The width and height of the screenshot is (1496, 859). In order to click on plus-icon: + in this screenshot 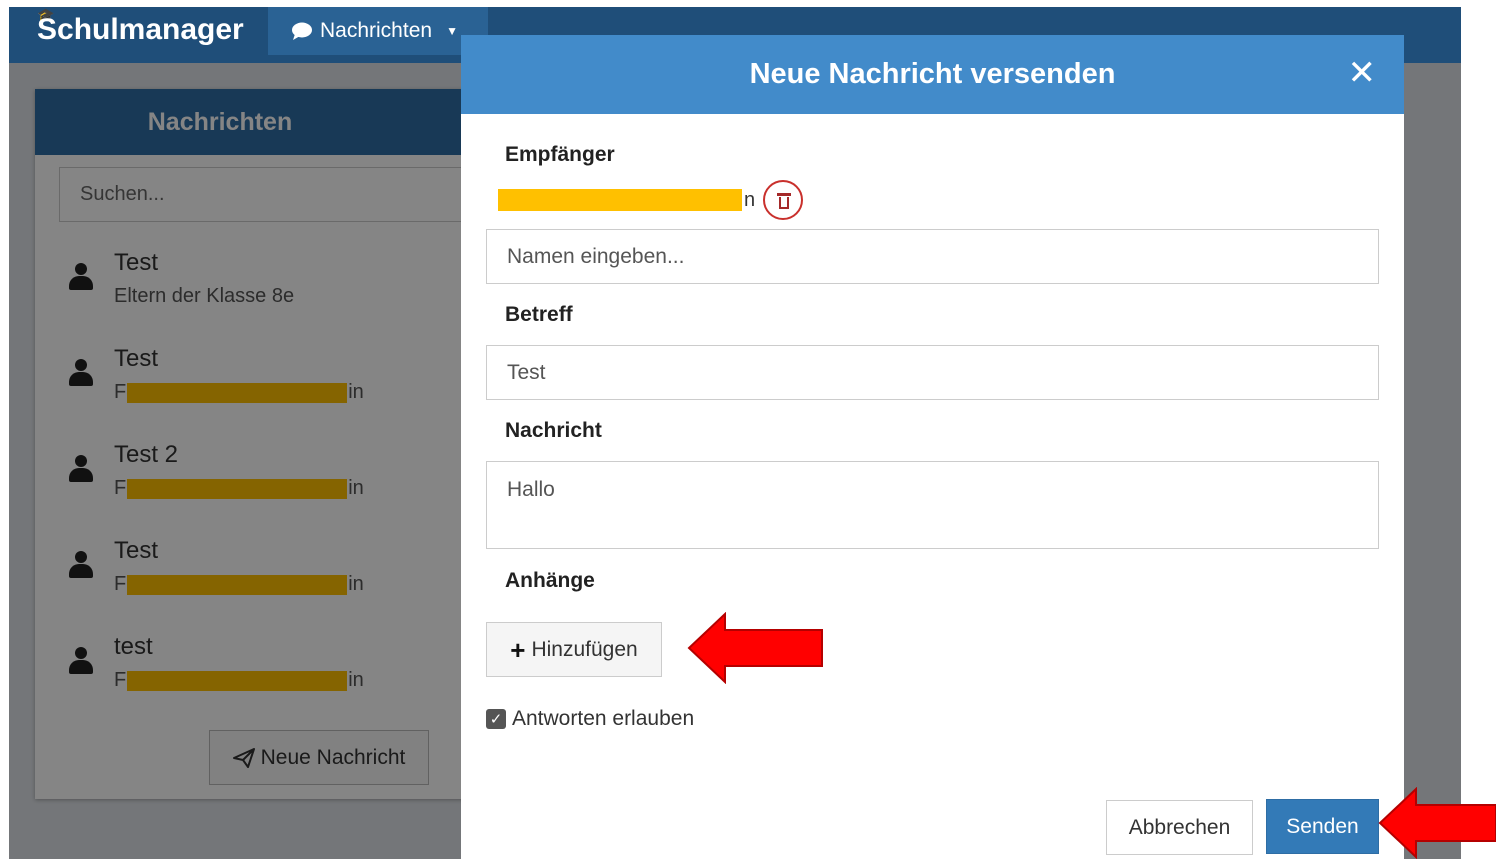, I will do `click(518, 649)`.